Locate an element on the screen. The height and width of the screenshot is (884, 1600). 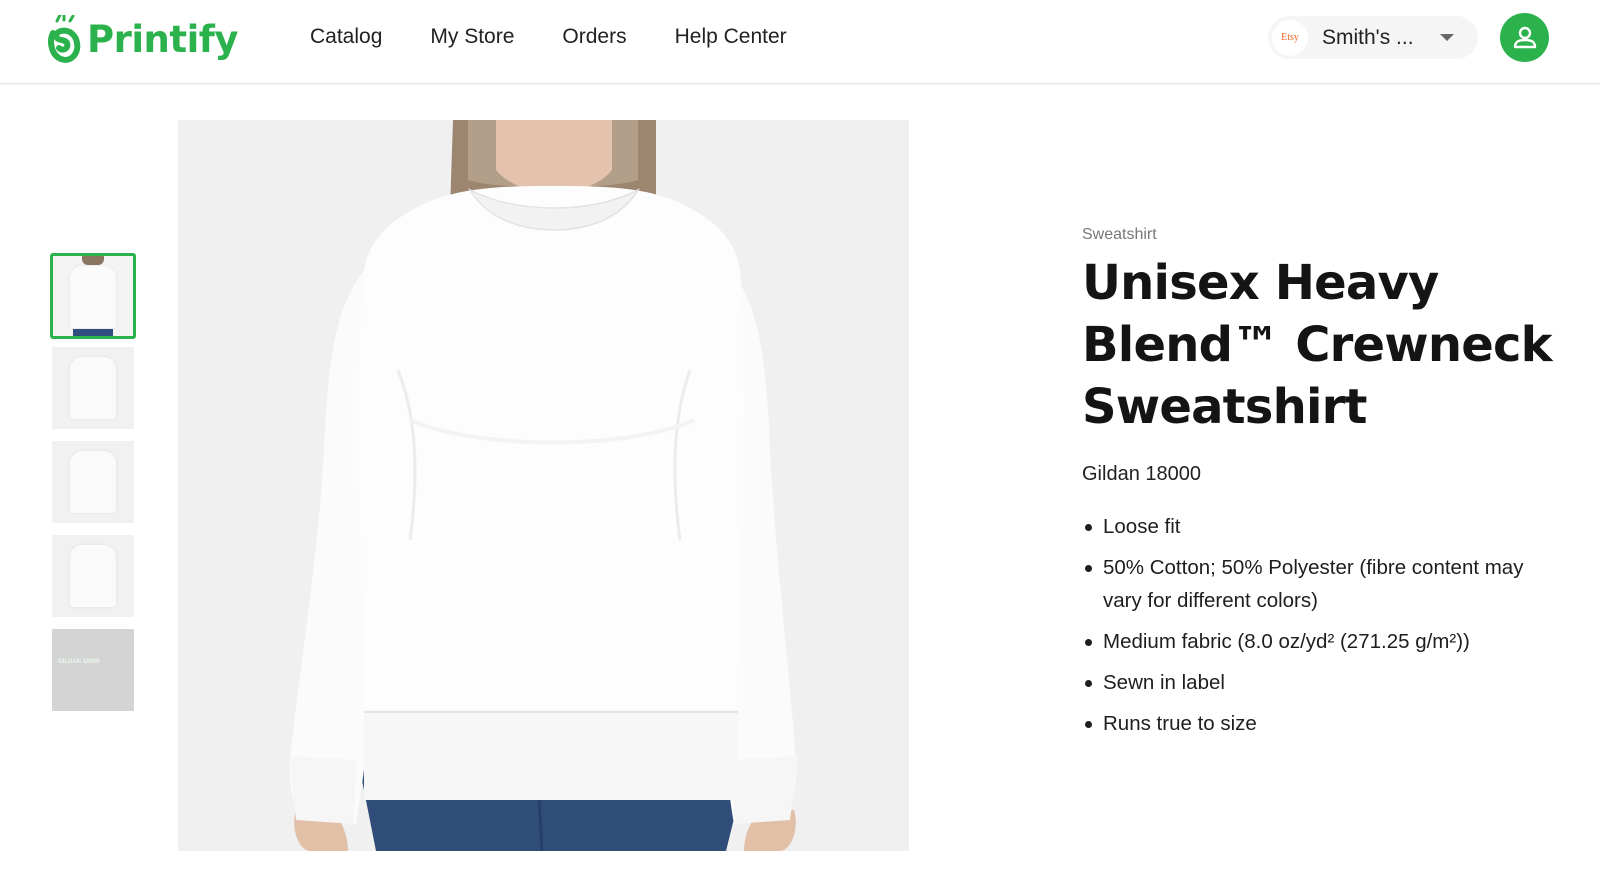
account-button is located at coordinates (1524, 37).